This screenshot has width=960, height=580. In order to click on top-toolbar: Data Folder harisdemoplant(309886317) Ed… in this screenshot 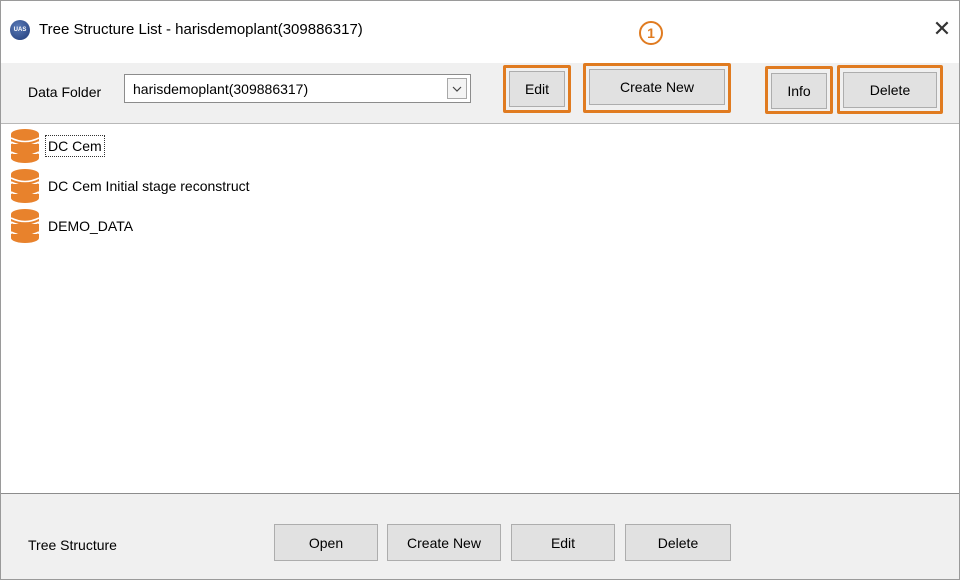, I will do `click(480, 93)`.